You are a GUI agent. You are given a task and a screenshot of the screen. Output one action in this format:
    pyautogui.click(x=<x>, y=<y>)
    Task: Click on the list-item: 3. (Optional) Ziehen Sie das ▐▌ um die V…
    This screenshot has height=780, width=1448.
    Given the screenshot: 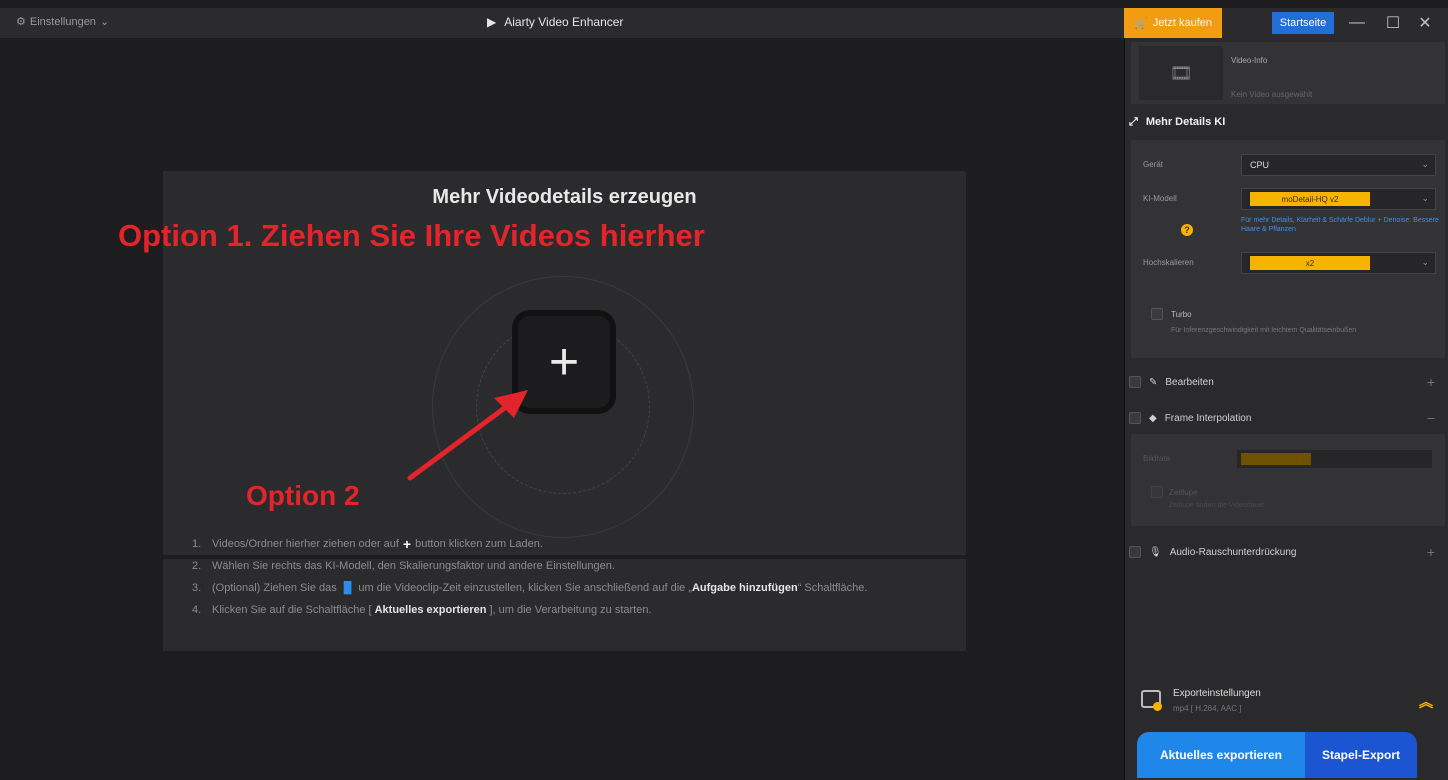 What is the action you would take?
    pyautogui.click(x=529, y=588)
    